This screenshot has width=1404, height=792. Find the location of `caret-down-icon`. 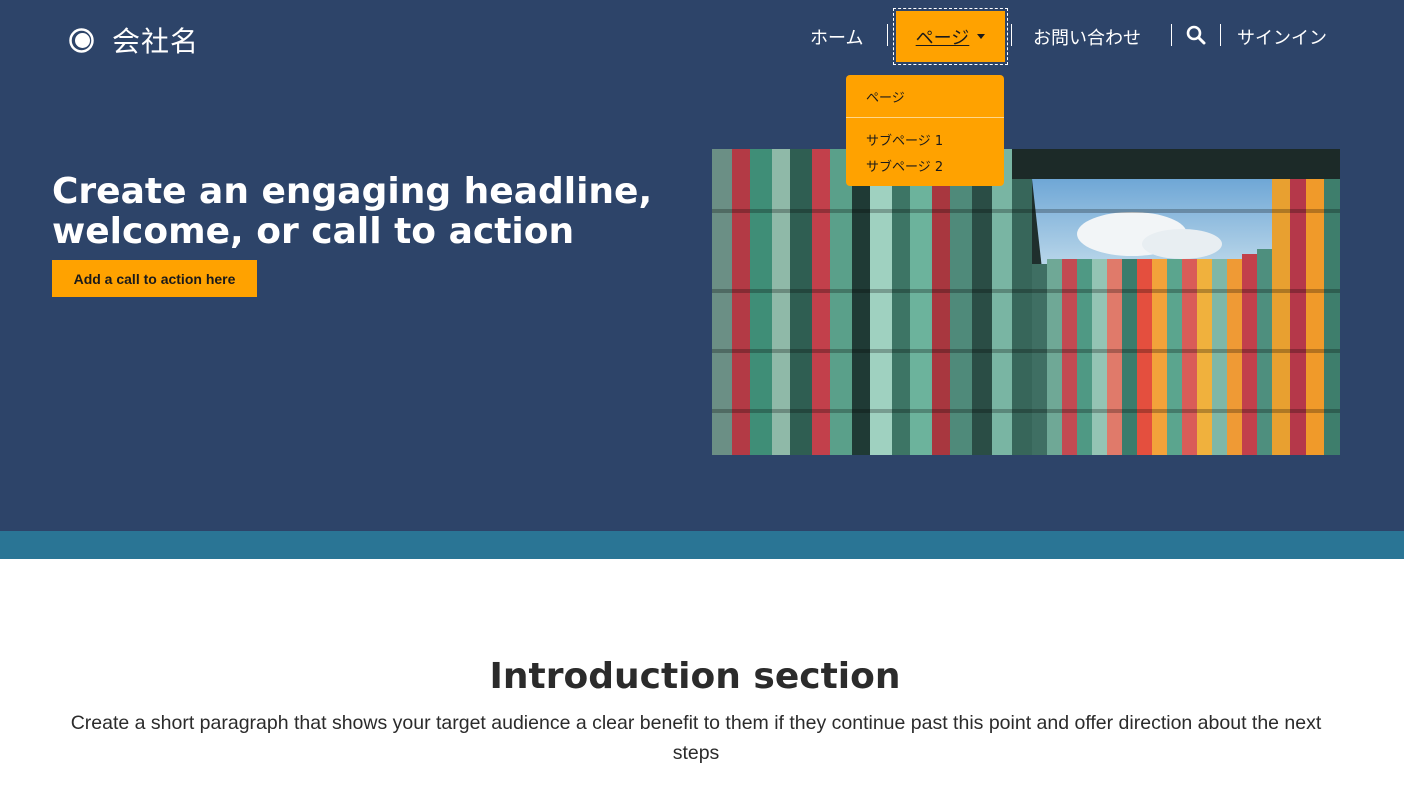

caret-down-icon is located at coordinates (981, 36).